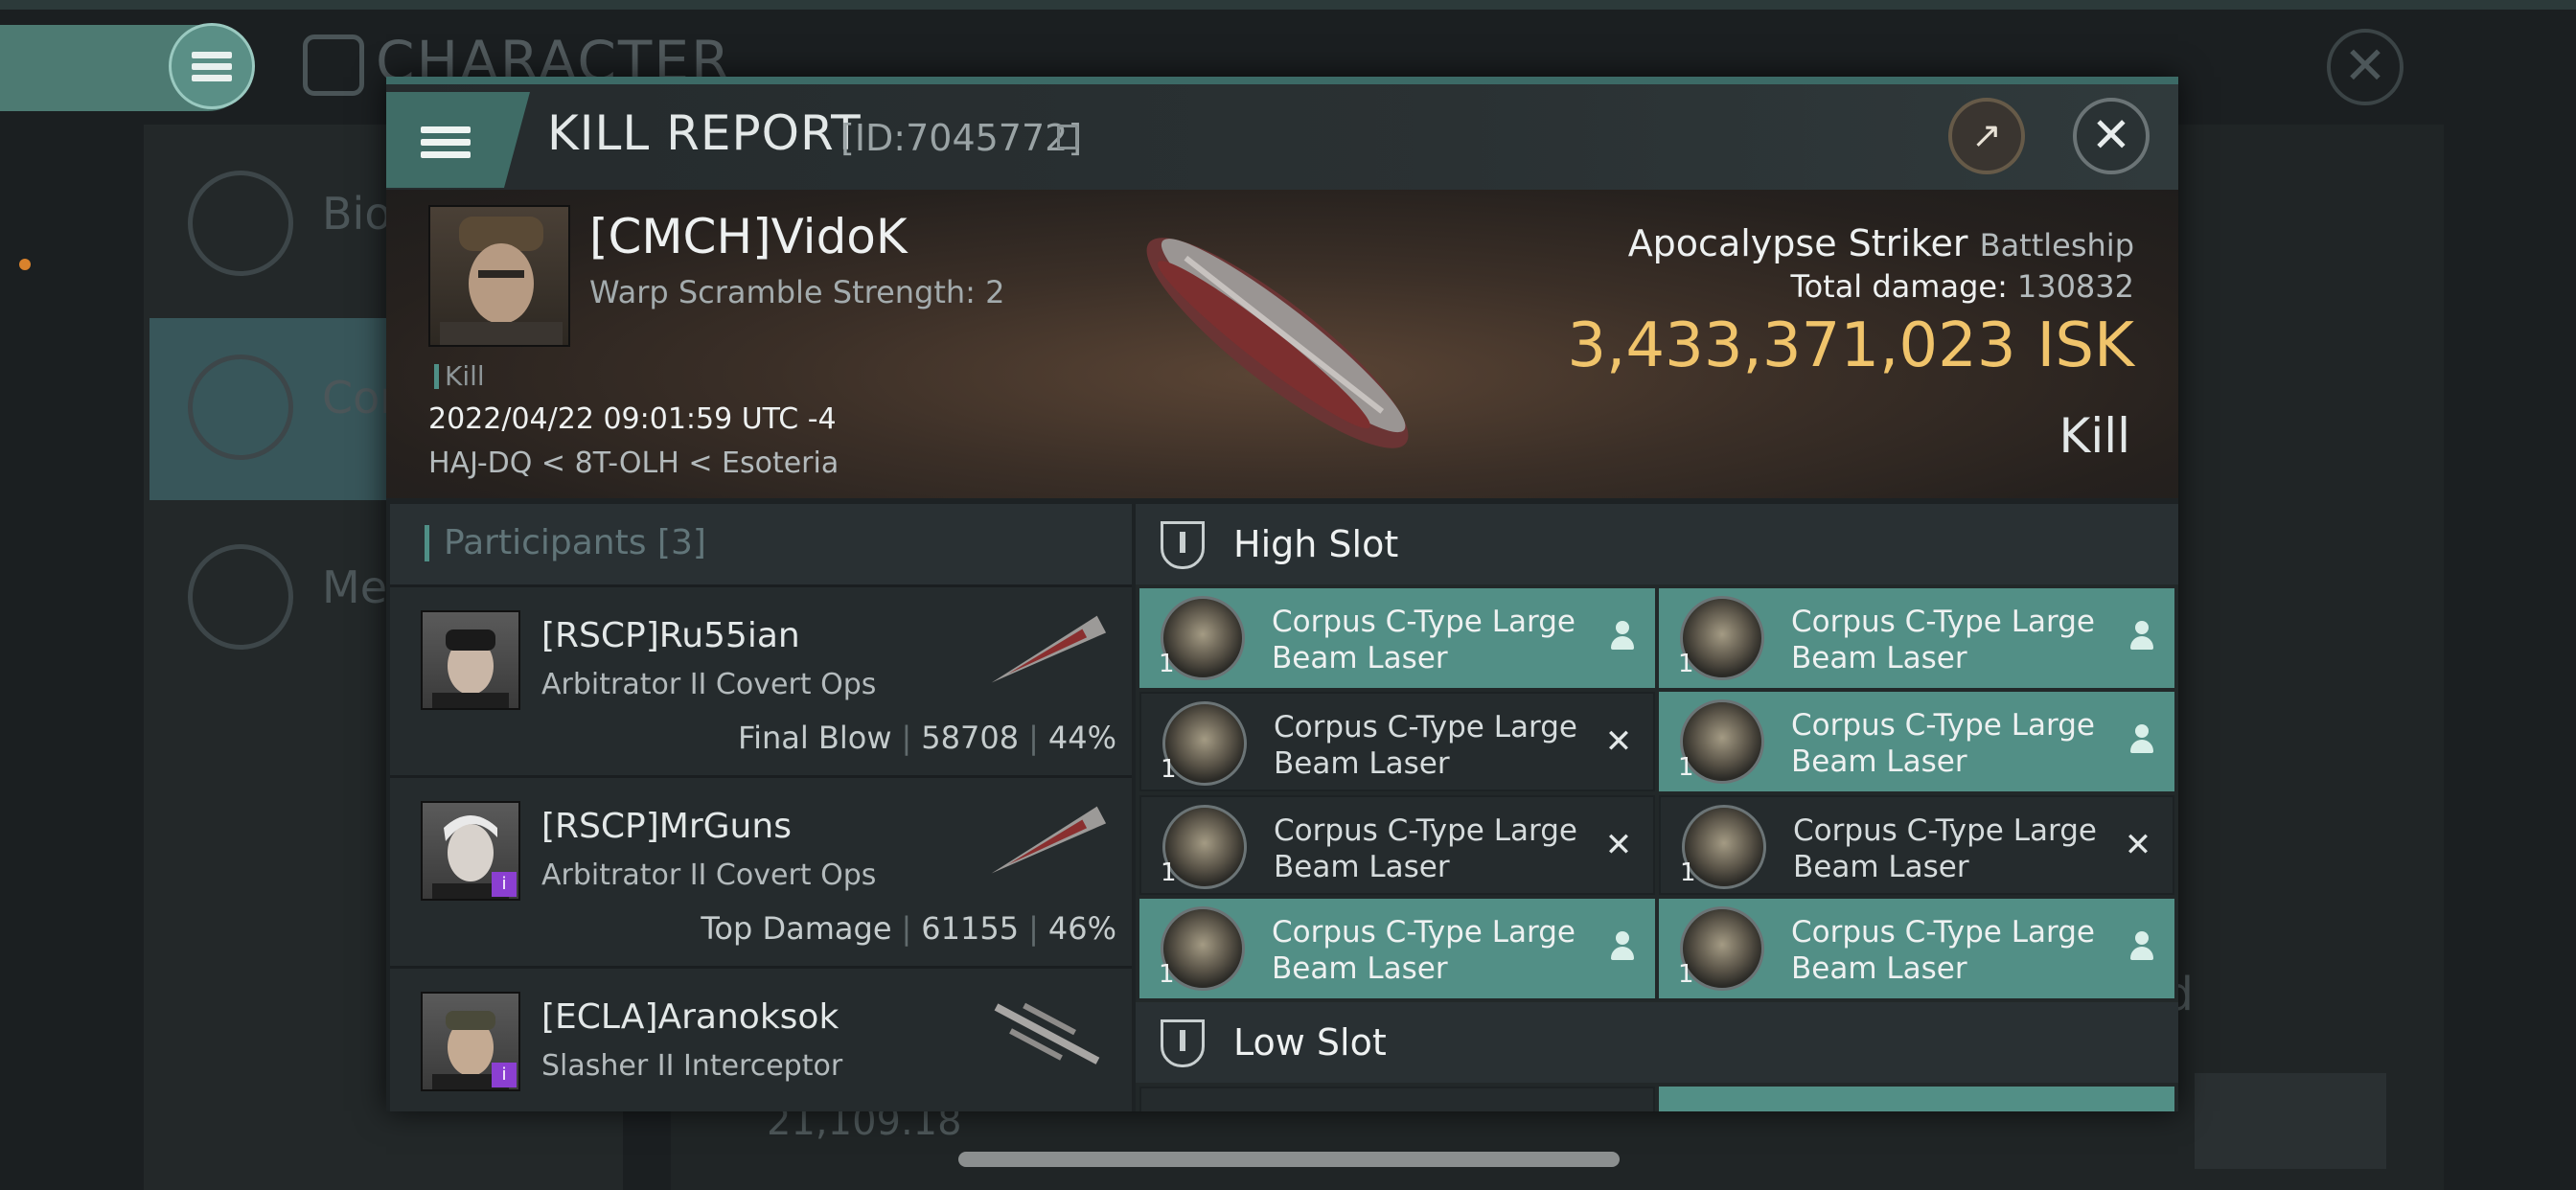 The height and width of the screenshot is (1190, 2576). What do you see at coordinates (1067, 137) in the screenshot?
I see `copy-icon` at bounding box center [1067, 137].